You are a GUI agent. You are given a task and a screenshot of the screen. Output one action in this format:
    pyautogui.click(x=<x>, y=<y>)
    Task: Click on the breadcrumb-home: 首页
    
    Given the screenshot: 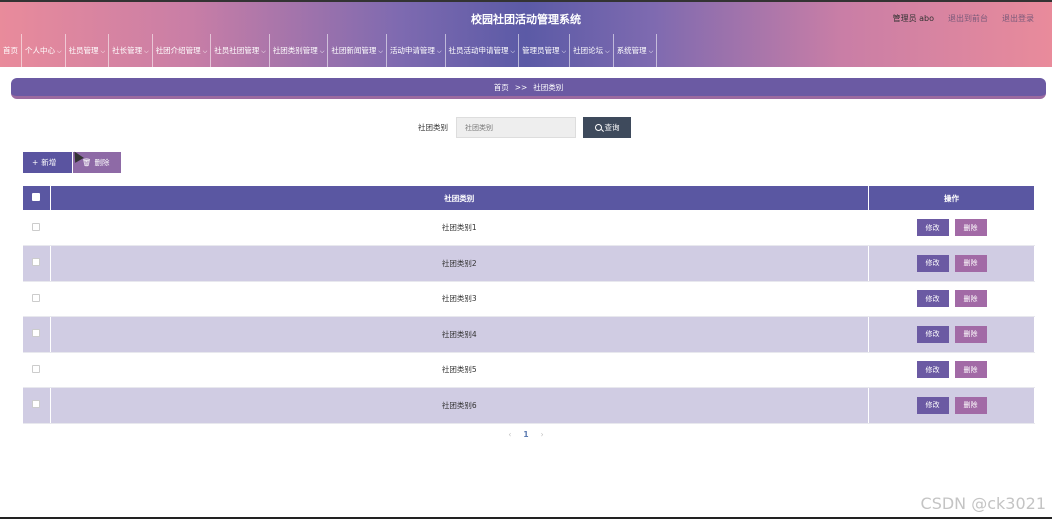 What is the action you would take?
    pyautogui.click(x=501, y=87)
    